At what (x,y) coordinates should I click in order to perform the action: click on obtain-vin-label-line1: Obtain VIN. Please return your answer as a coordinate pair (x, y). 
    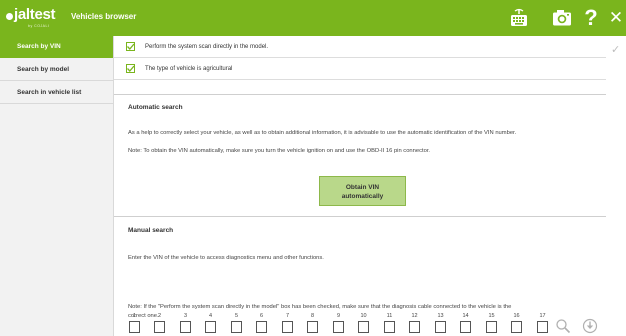
    Looking at the image, I should click on (362, 187).